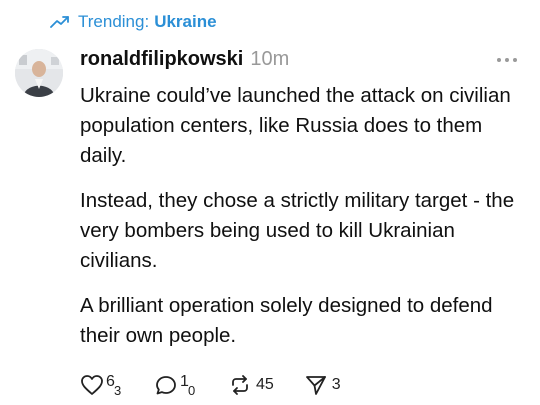 This screenshot has height=405, width=540. What do you see at coordinates (192, 390) in the screenshot?
I see `reply-count-bottom: 0` at bounding box center [192, 390].